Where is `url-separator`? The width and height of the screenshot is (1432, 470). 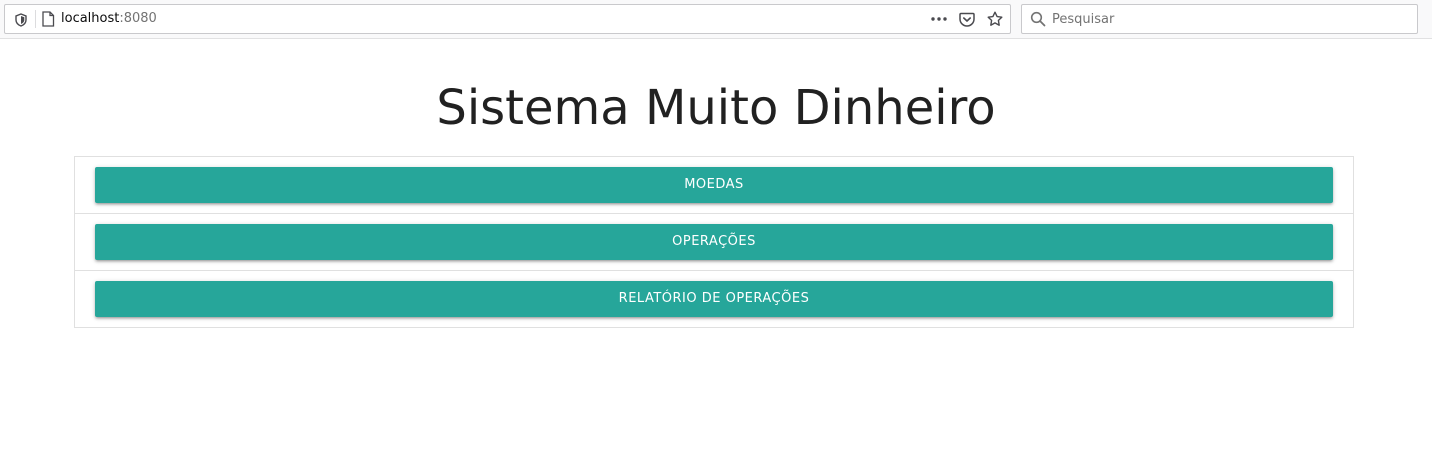
url-separator is located at coordinates (35, 19).